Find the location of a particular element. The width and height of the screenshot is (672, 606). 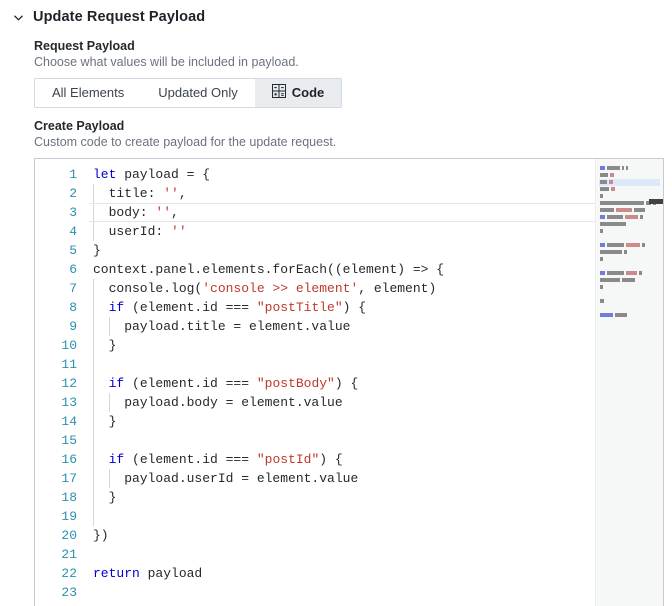

code-token: payload = { is located at coordinates (163, 174).